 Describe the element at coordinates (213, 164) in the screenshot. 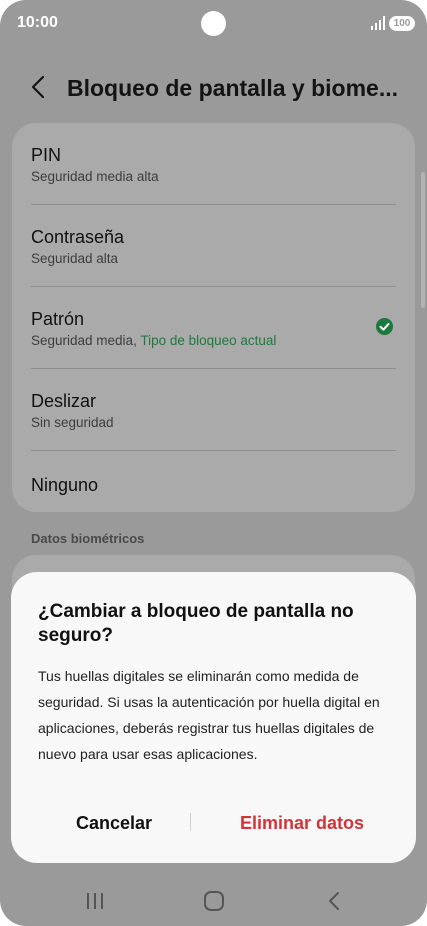

I see `lock-option-pin: PIN Seguridad media alta` at that location.